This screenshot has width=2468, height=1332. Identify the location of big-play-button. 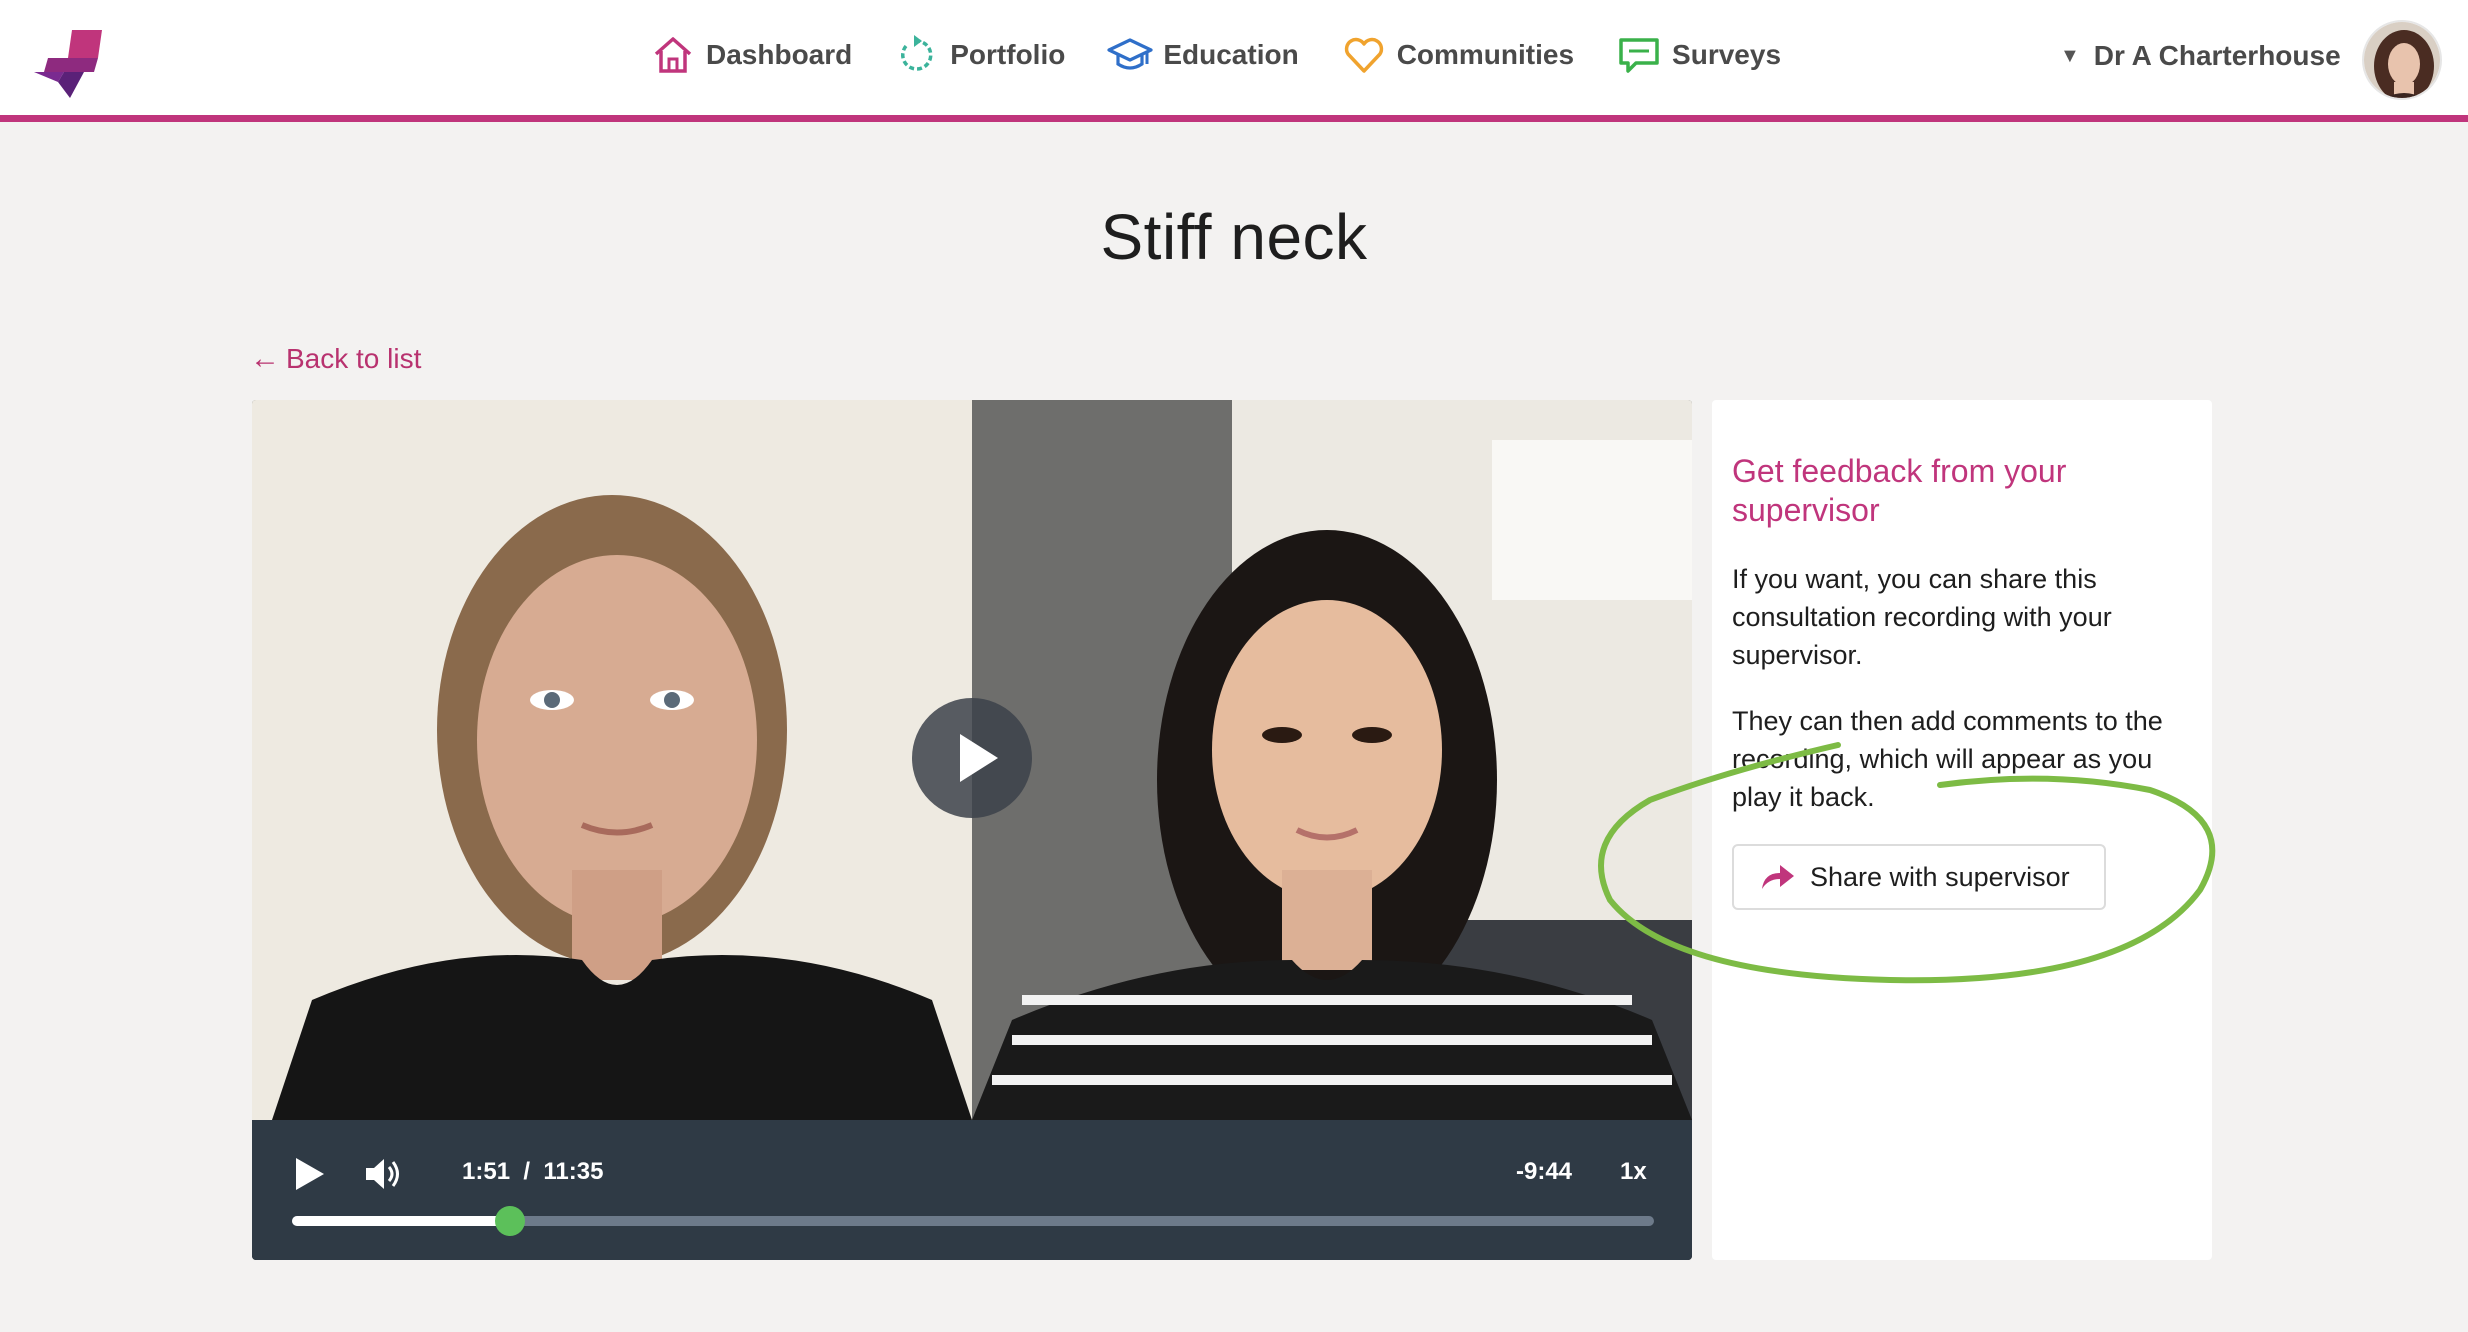
(972, 758).